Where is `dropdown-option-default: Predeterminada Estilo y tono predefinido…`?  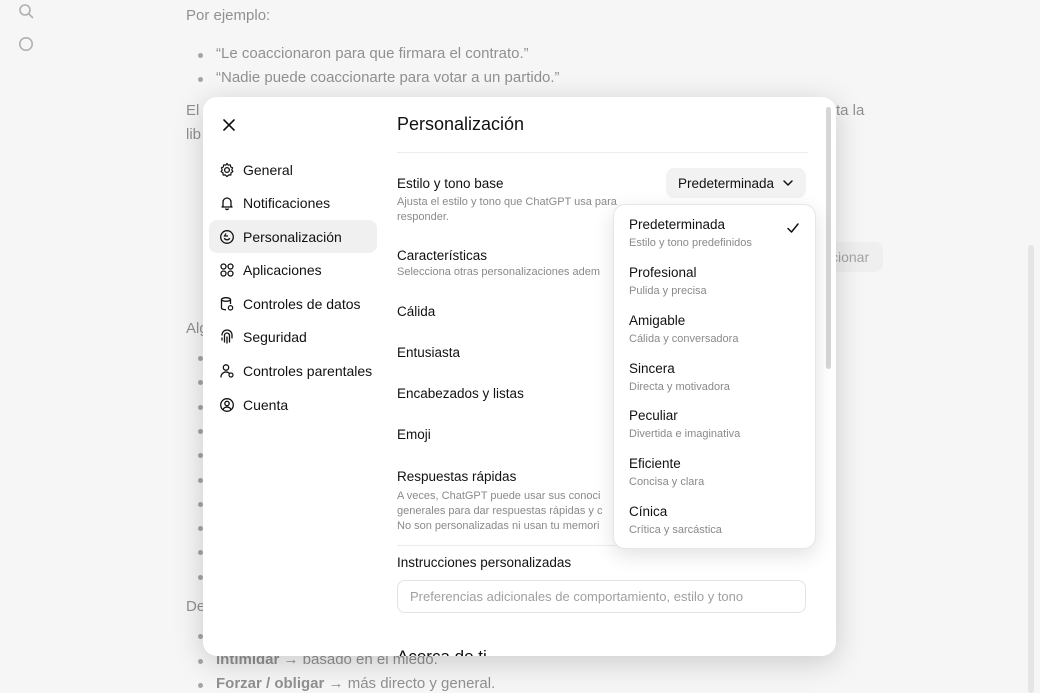 dropdown-option-default: Predeterminada Estilo y tono predefinido… is located at coordinates (714, 236).